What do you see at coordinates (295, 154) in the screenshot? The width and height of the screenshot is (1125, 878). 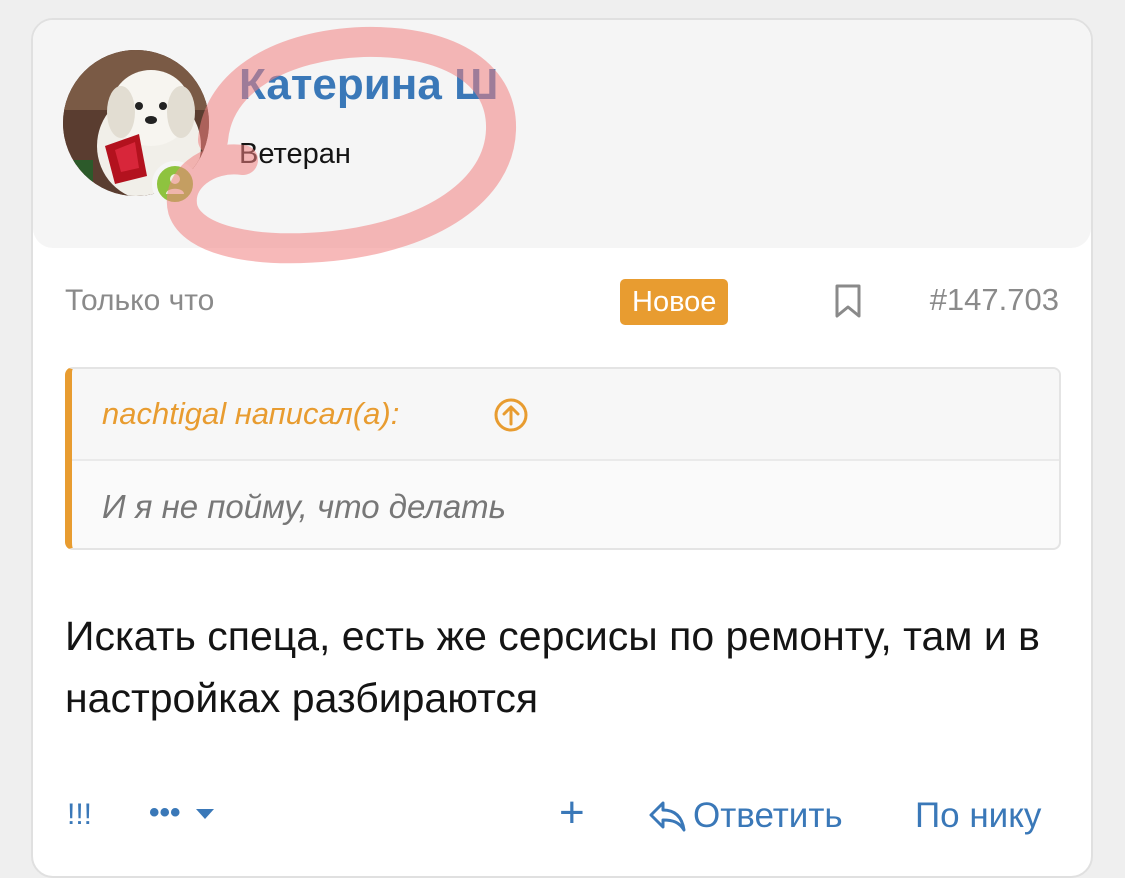 I see `author-title: Ветеран` at bounding box center [295, 154].